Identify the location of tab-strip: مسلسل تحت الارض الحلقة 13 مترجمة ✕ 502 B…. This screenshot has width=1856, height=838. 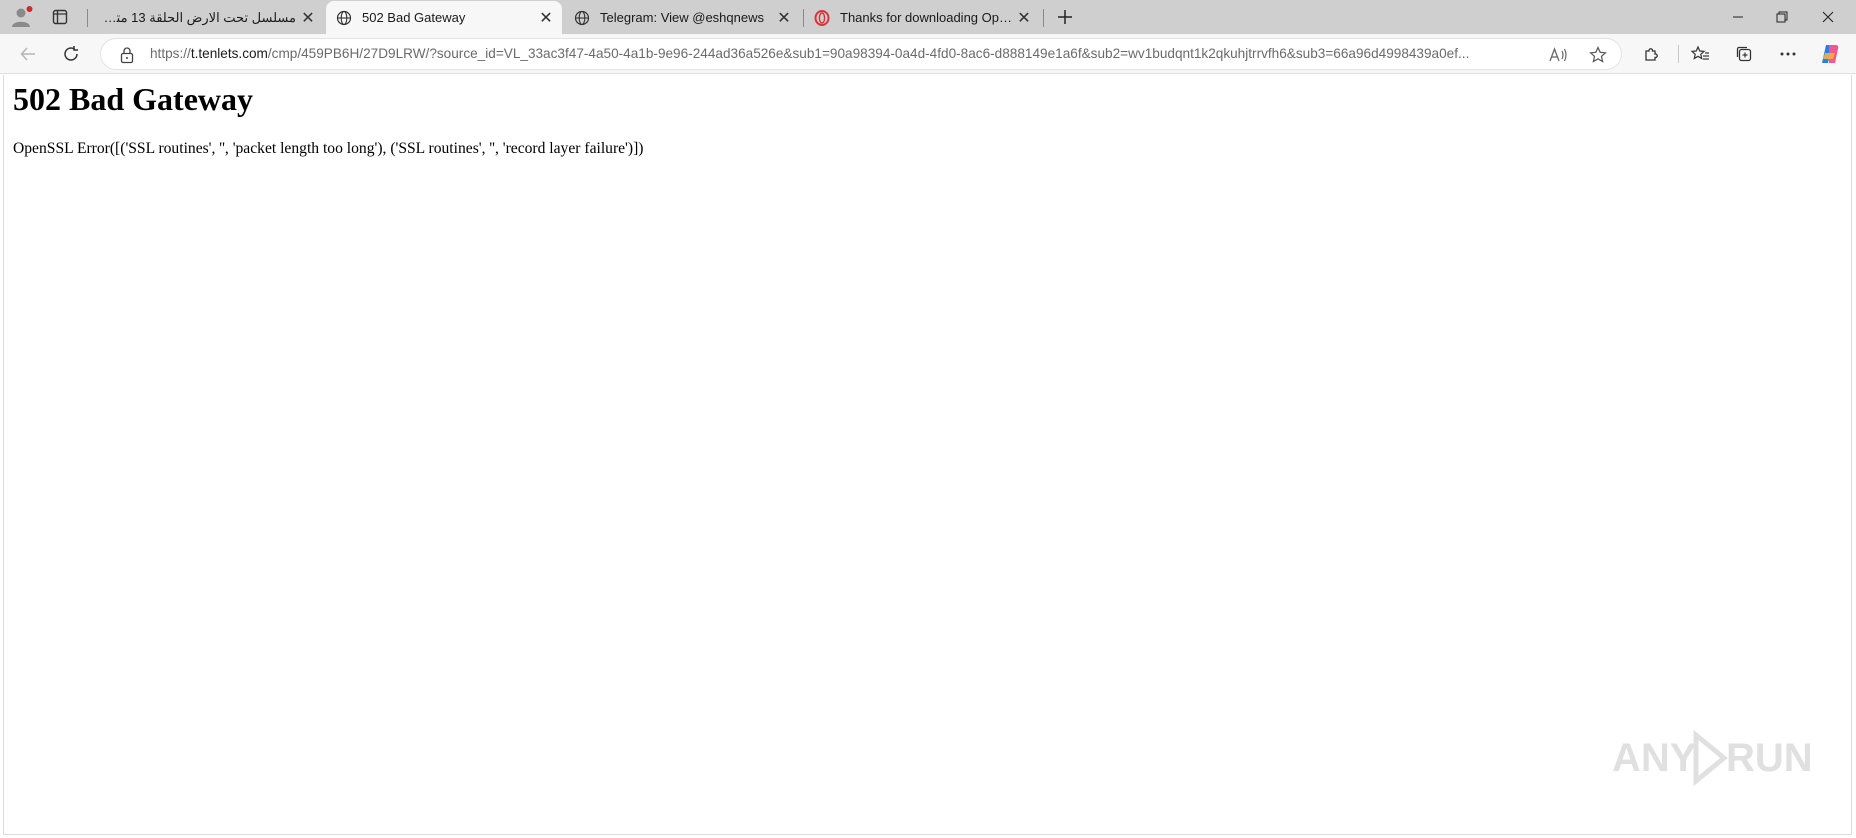
(928, 17).